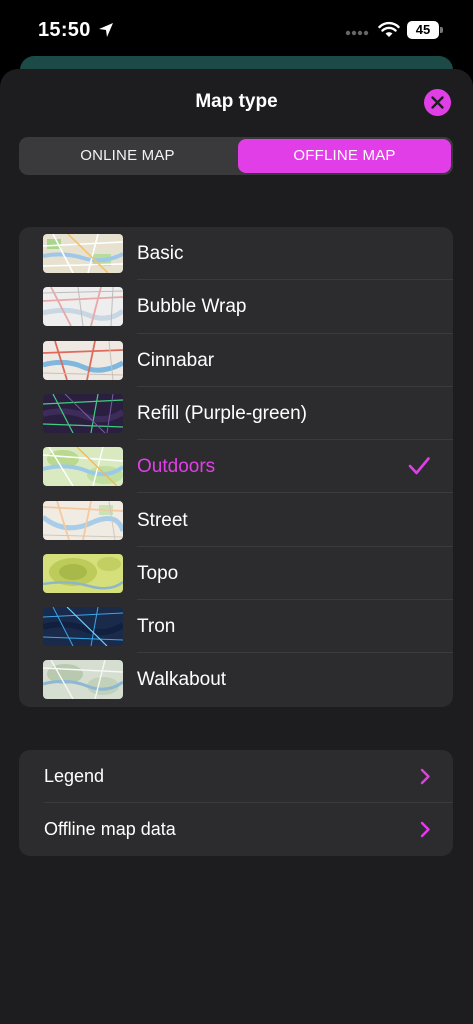 Image resolution: width=473 pixels, height=1024 pixels. What do you see at coordinates (182, 680) in the screenshot?
I see `map-style-label: Walkabout` at bounding box center [182, 680].